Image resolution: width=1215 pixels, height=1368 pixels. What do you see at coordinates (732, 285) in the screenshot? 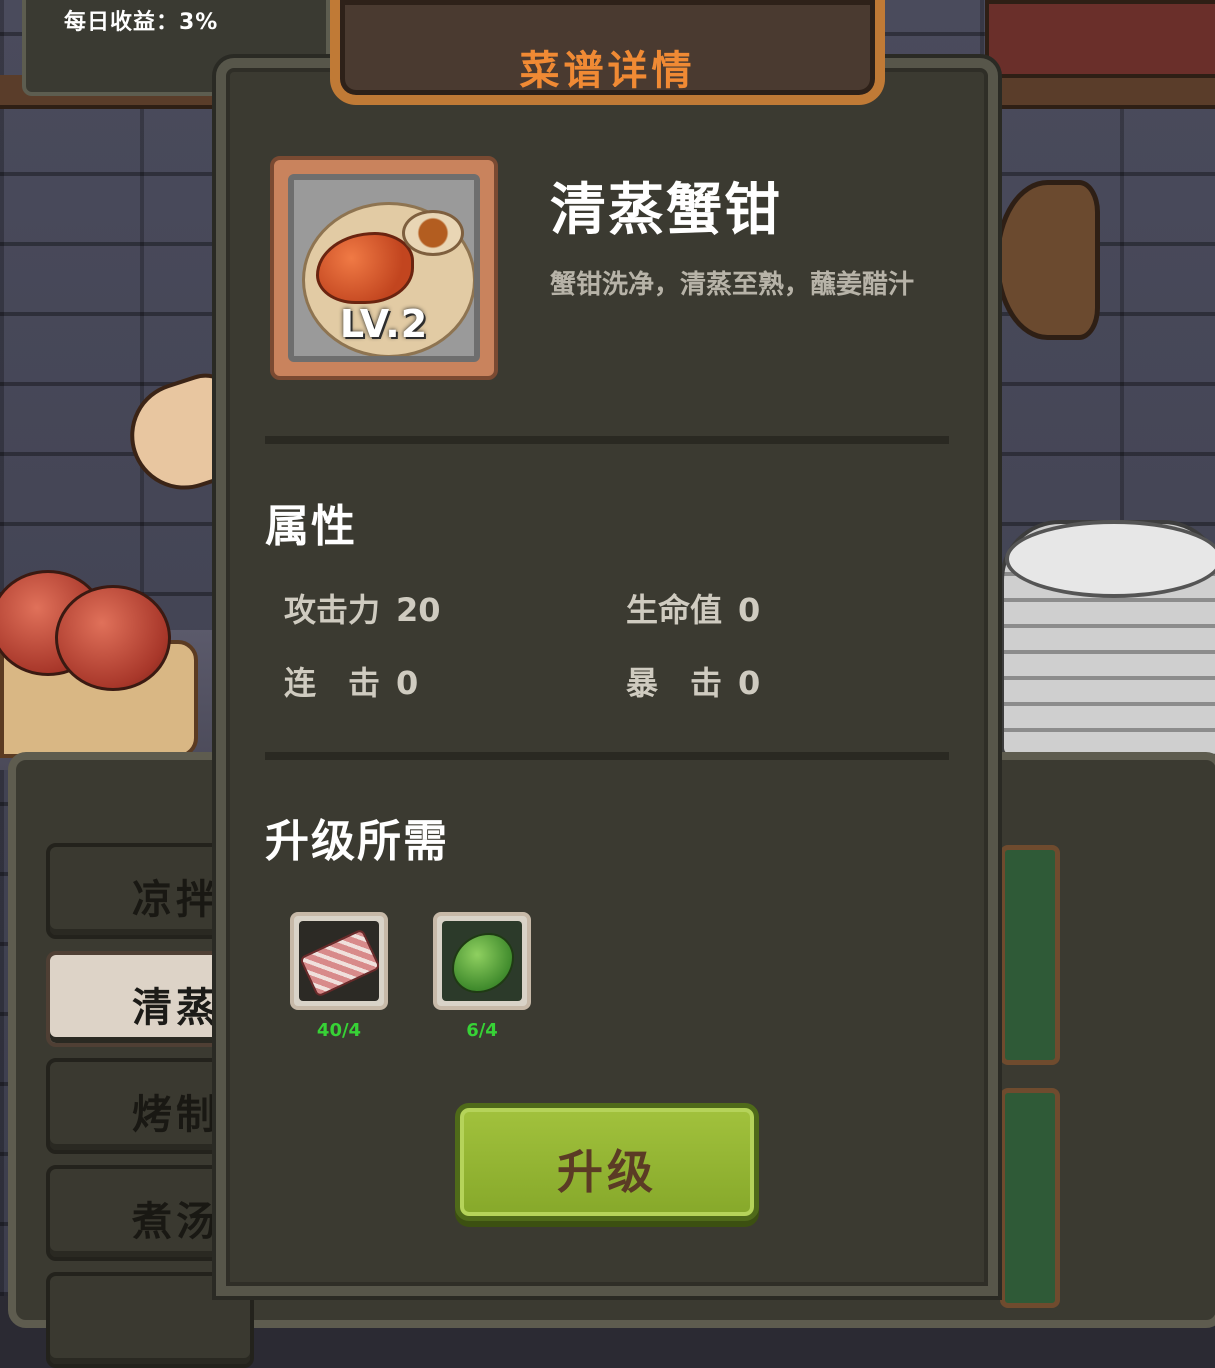
I see `dish-description: 蟹钳洗净，清蒸至熟，蘸姜醋汁` at bounding box center [732, 285].